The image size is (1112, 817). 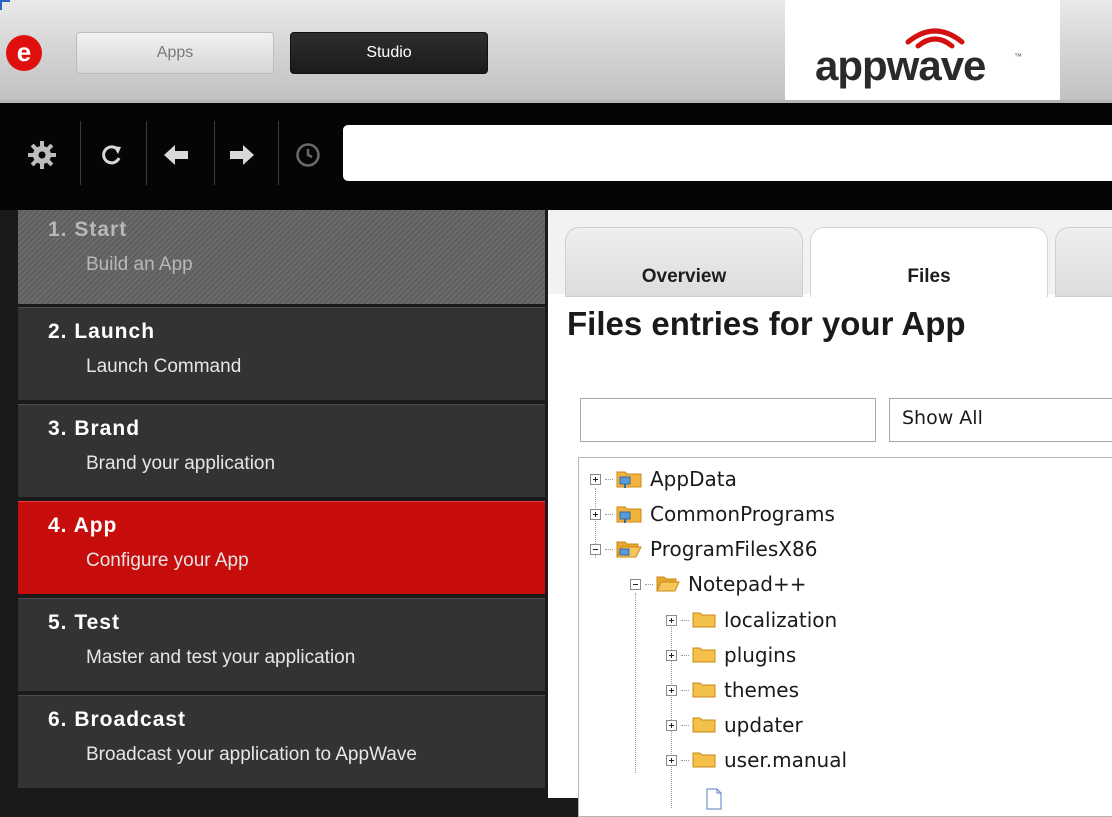 What do you see at coordinates (88, 229) in the screenshot?
I see `step-title: 1. Start` at bounding box center [88, 229].